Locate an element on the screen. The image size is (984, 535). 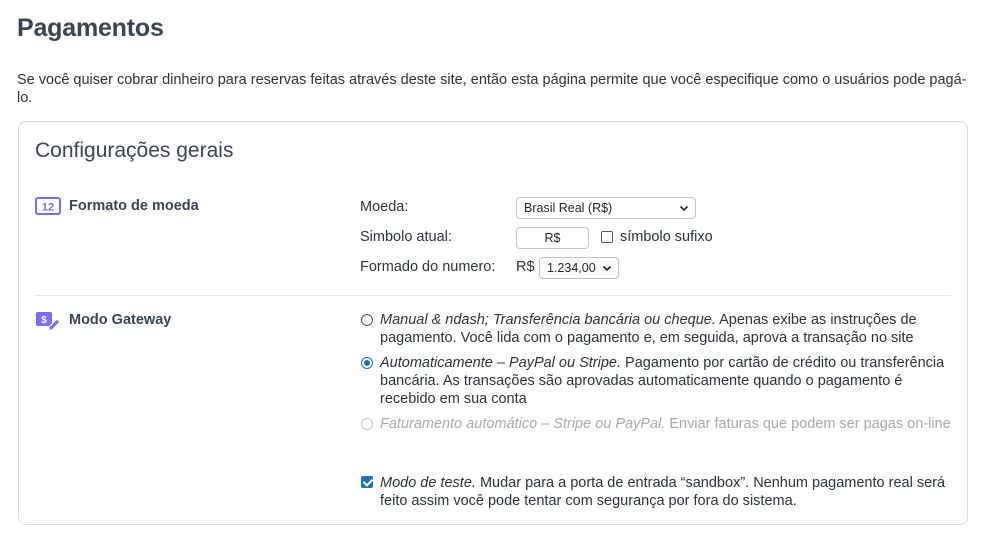
number-12-icon: 12 is located at coordinates (48, 206).